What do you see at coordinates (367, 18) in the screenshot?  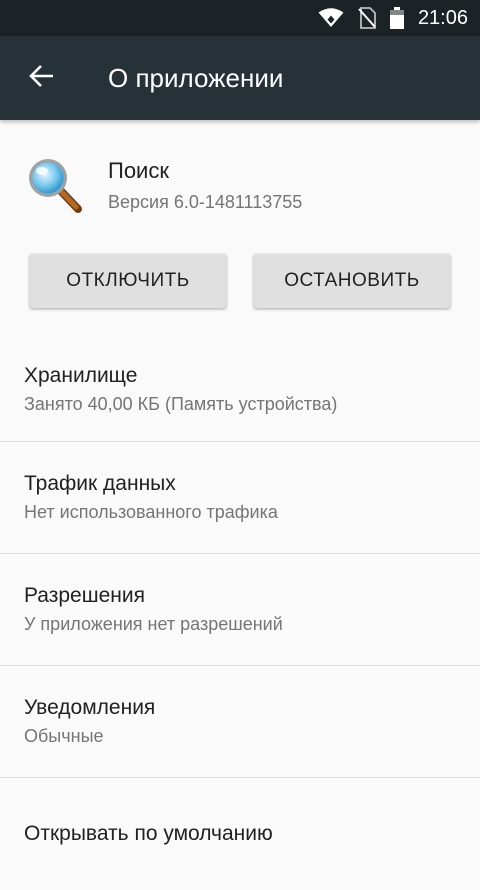 I see `no-sim-icon` at bounding box center [367, 18].